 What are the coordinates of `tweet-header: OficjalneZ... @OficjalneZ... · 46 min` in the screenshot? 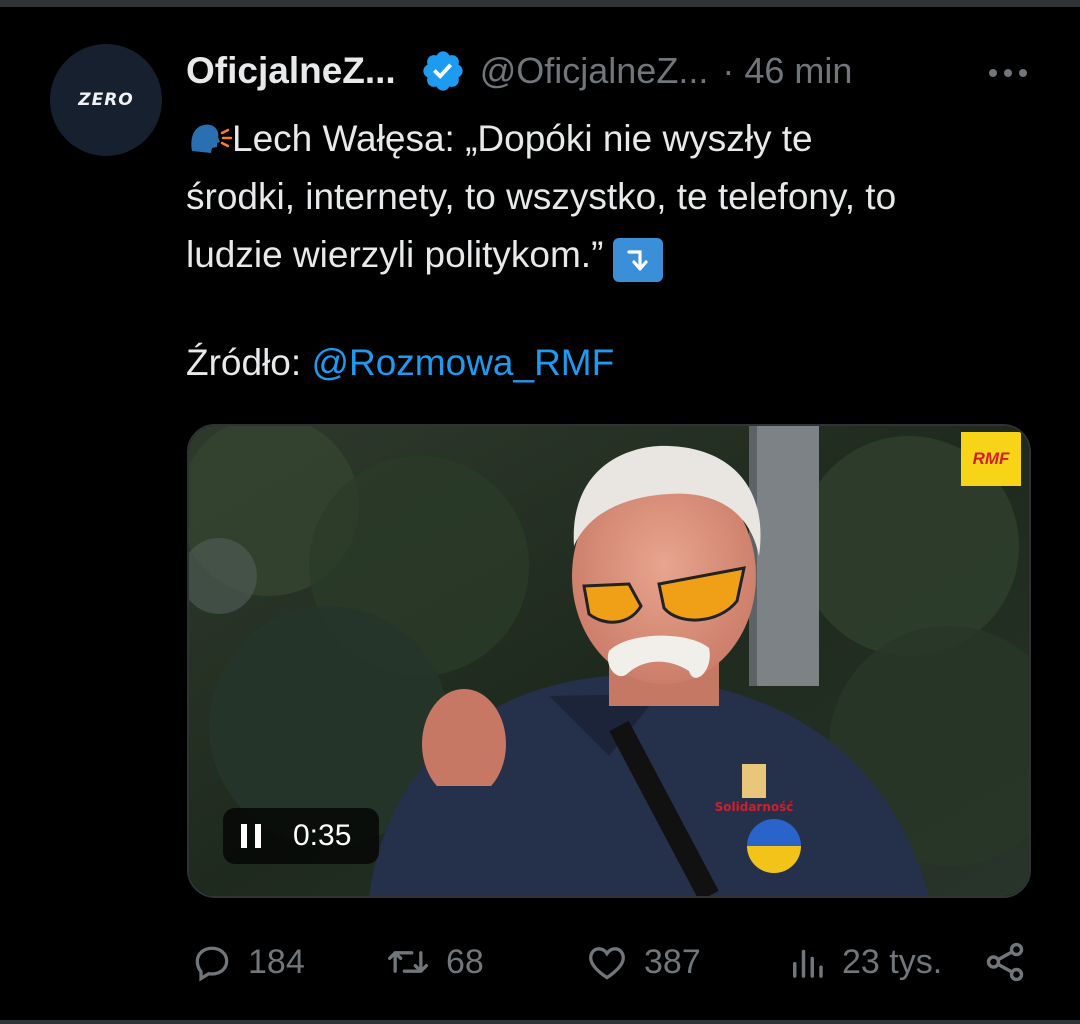 It's located at (616, 71).